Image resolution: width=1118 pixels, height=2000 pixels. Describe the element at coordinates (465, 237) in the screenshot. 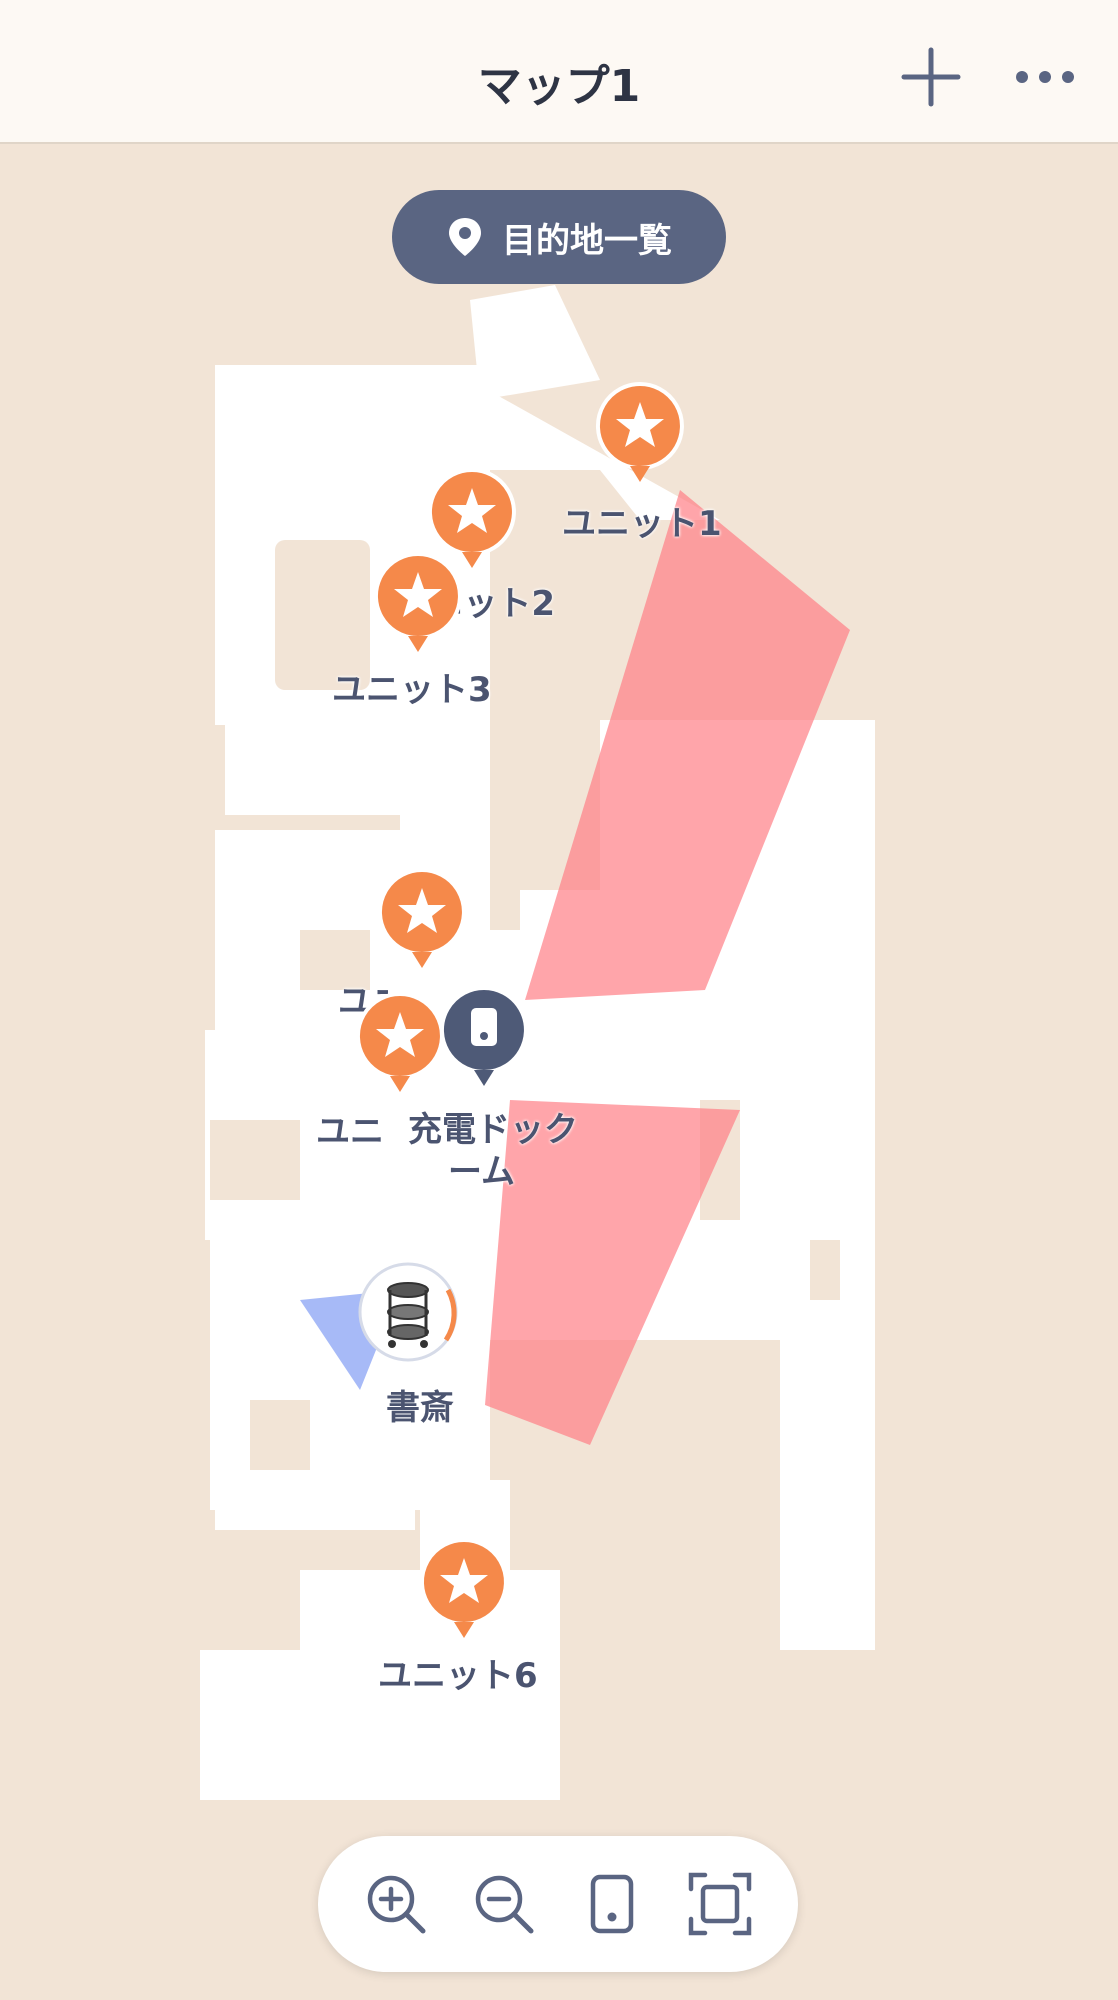

I see `location-pin-icon` at that location.